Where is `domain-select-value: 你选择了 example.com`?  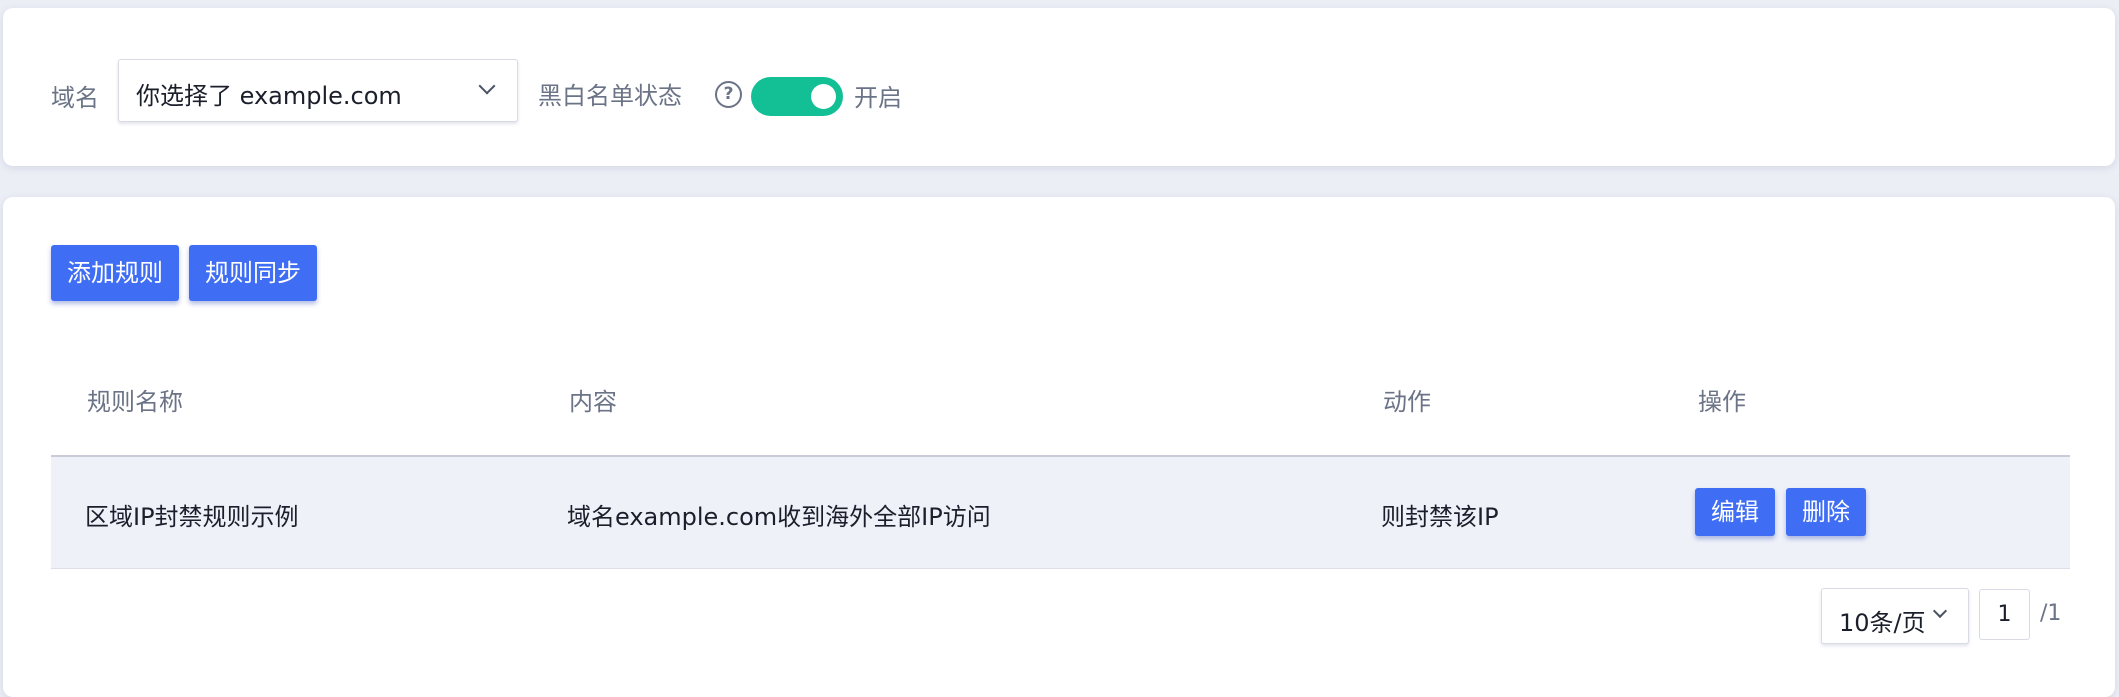 domain-select-value: 你选择了 example.com is located at coordinates (269, 96).